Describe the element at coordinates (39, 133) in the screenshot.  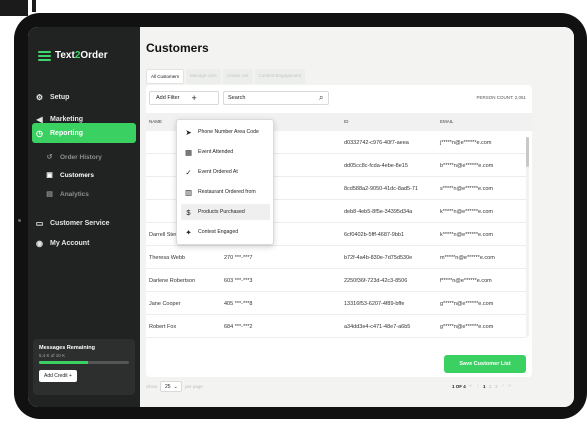
I see `clock-icon: ◷` at that location.